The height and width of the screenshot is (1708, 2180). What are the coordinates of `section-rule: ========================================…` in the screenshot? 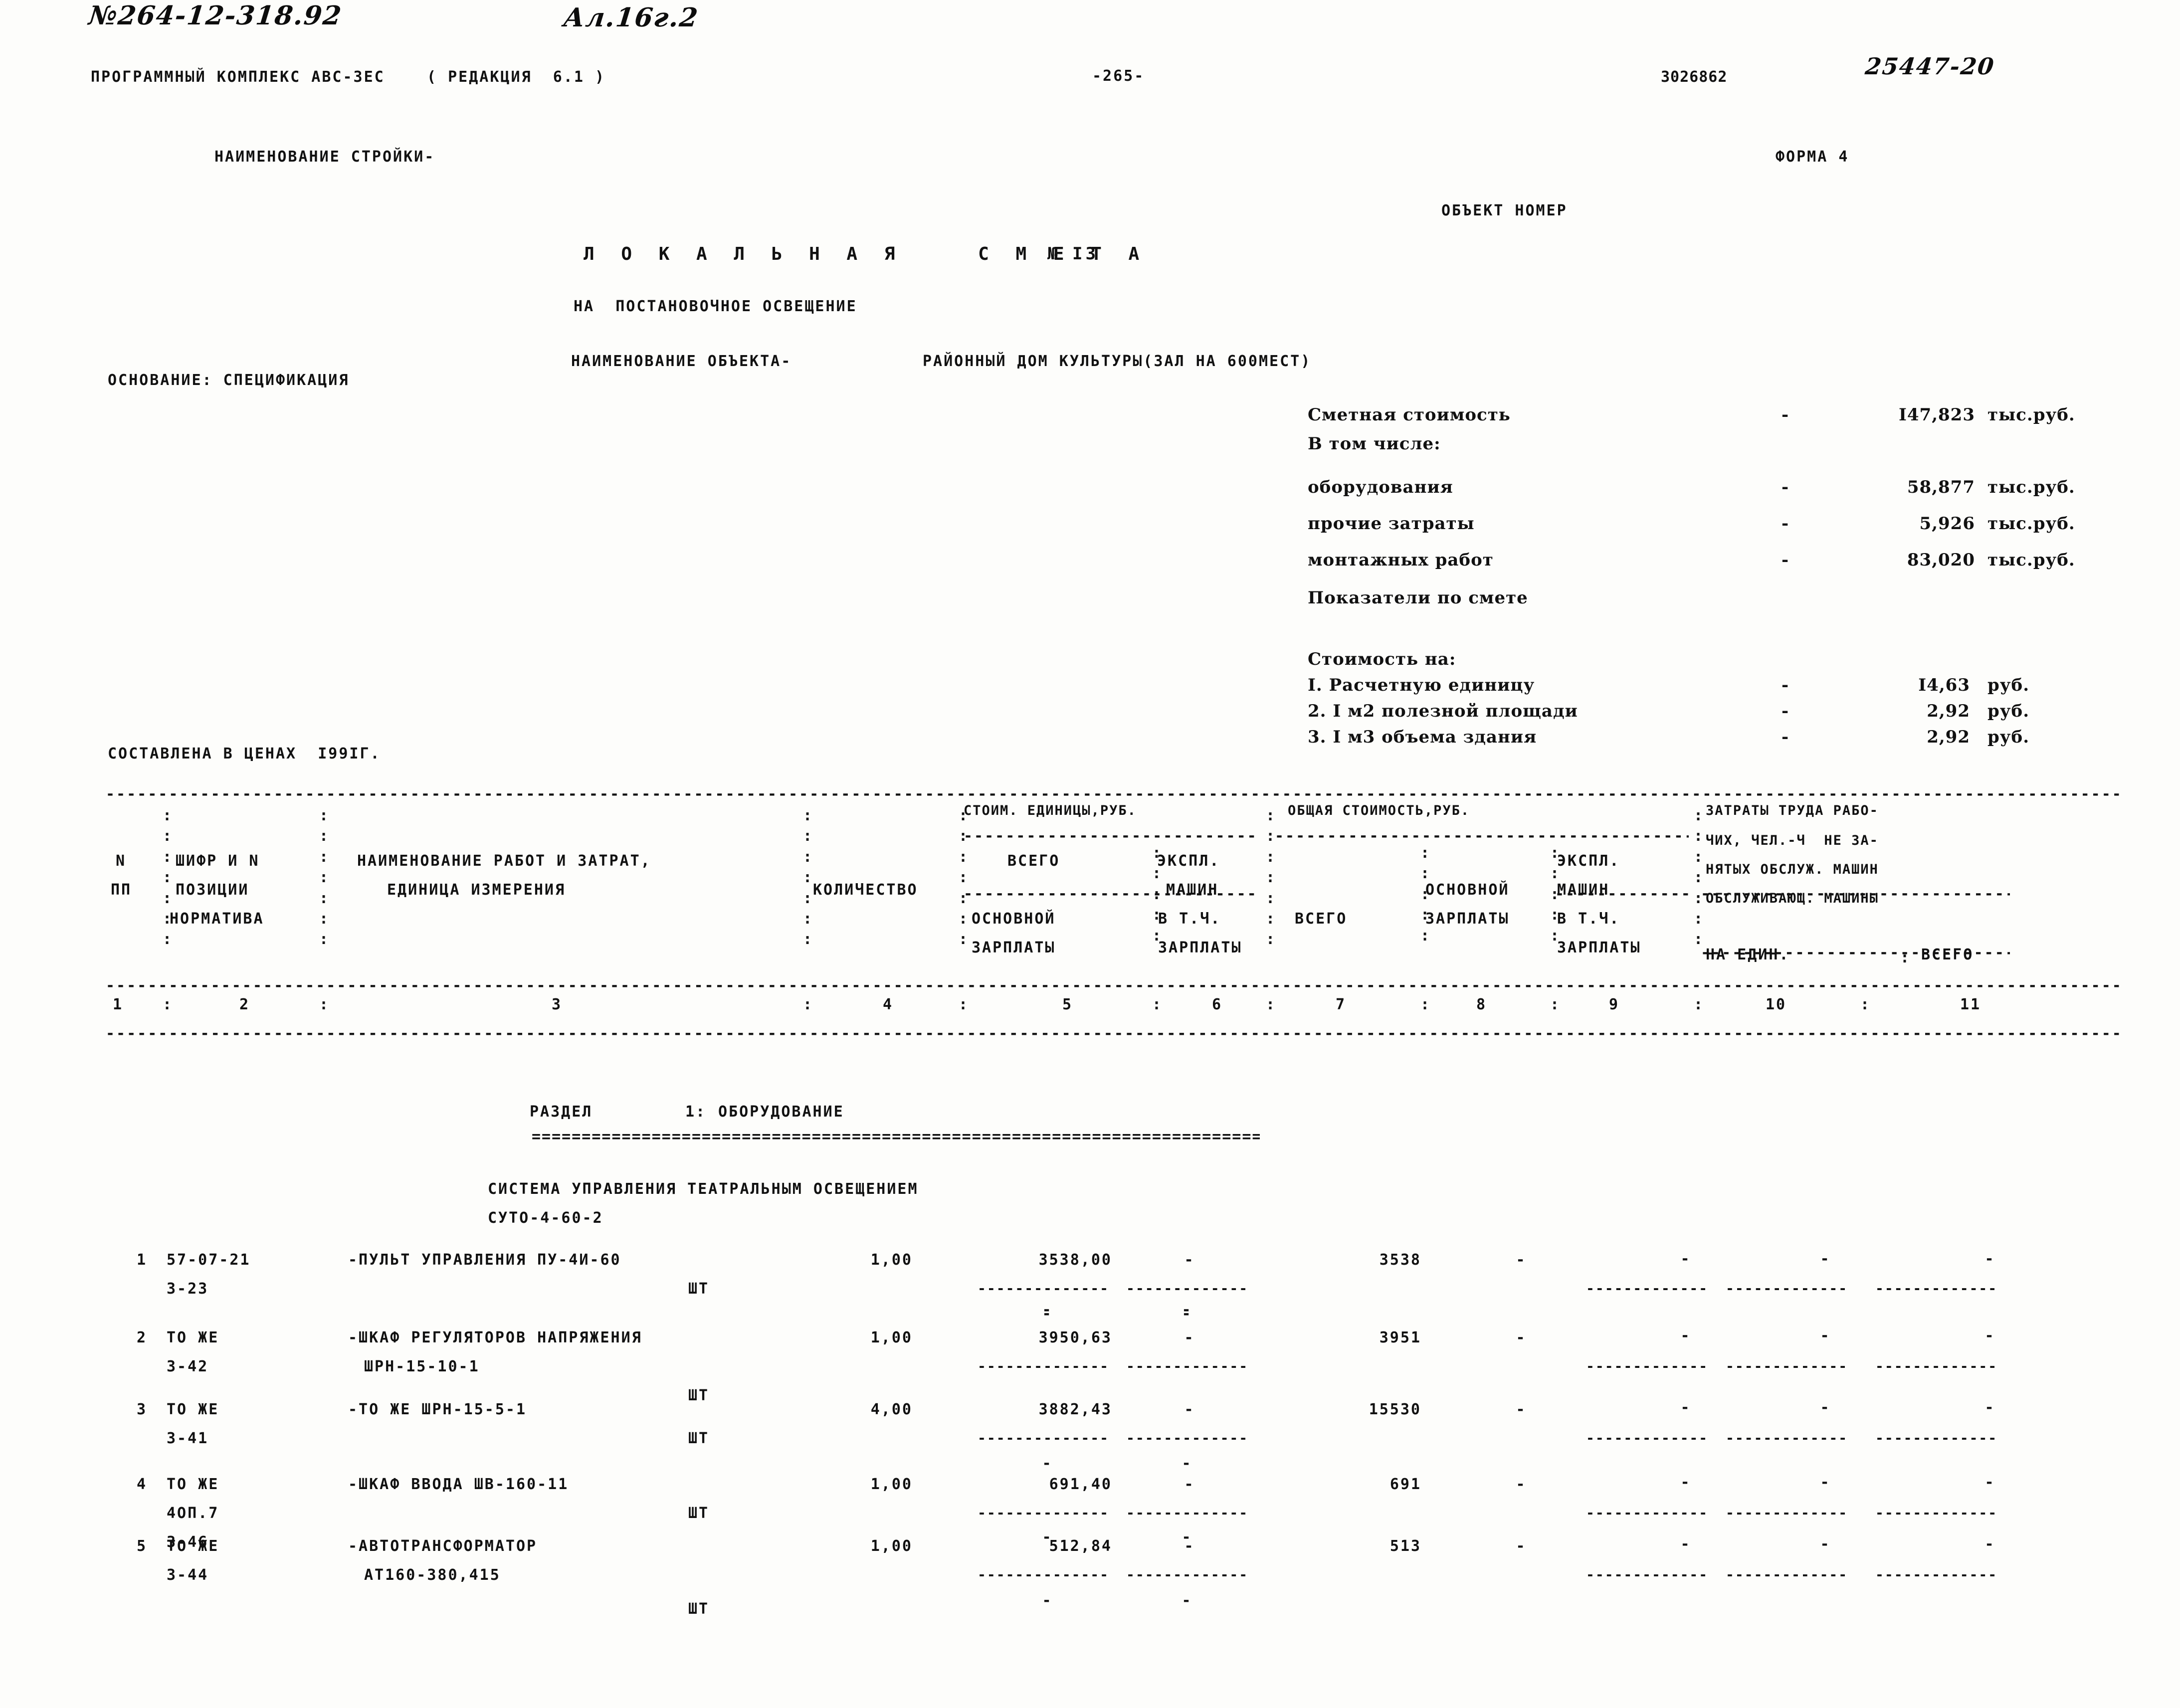 It's located at (896, 1137).